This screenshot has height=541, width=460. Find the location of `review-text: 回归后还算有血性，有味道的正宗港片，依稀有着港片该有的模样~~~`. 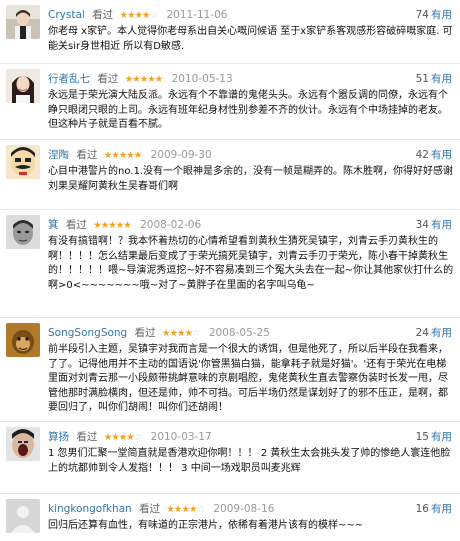

review-text: 回归后还算有血性，有味道的正宗港片，依稀有着港片该有的模样~~~ is located at coordinates (206, 525).